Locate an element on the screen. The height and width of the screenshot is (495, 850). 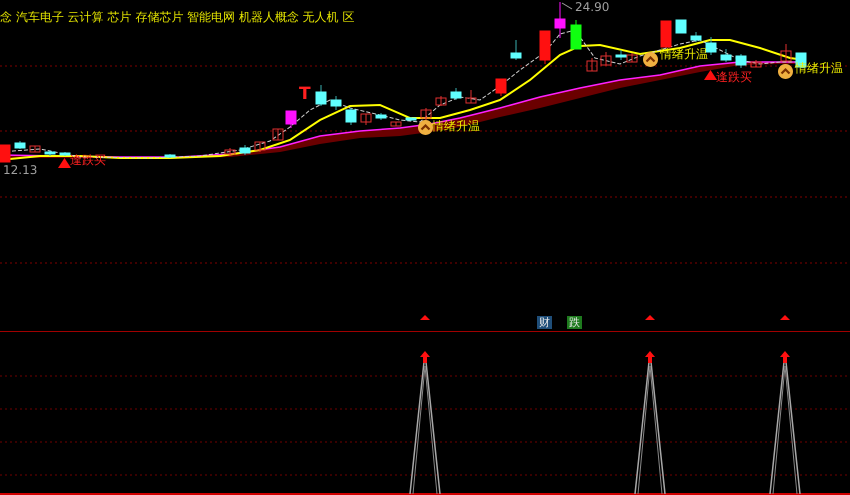
tag-badge: 跌 is located at coordinates (574, 322).